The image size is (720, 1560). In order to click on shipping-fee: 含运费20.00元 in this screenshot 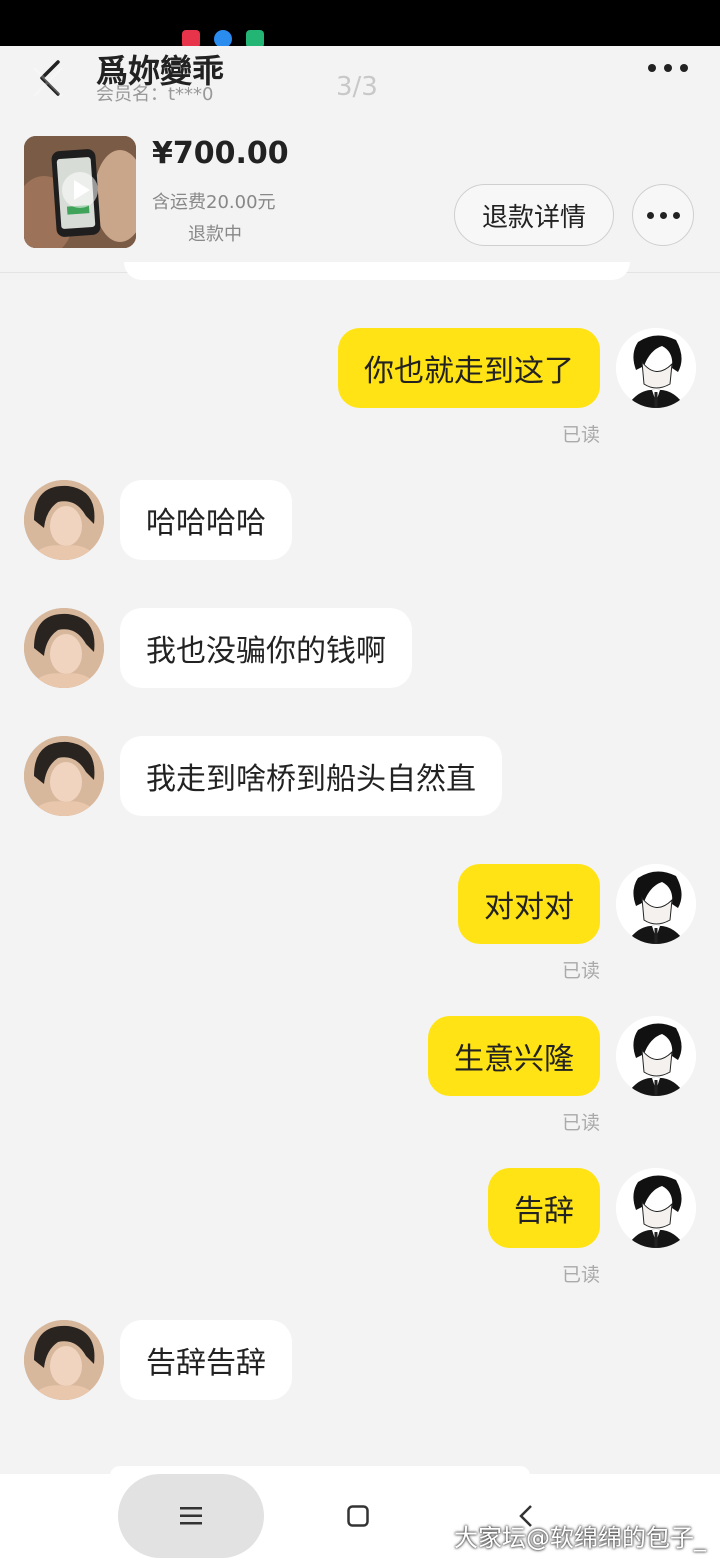, I will do `click(214, 202)`.